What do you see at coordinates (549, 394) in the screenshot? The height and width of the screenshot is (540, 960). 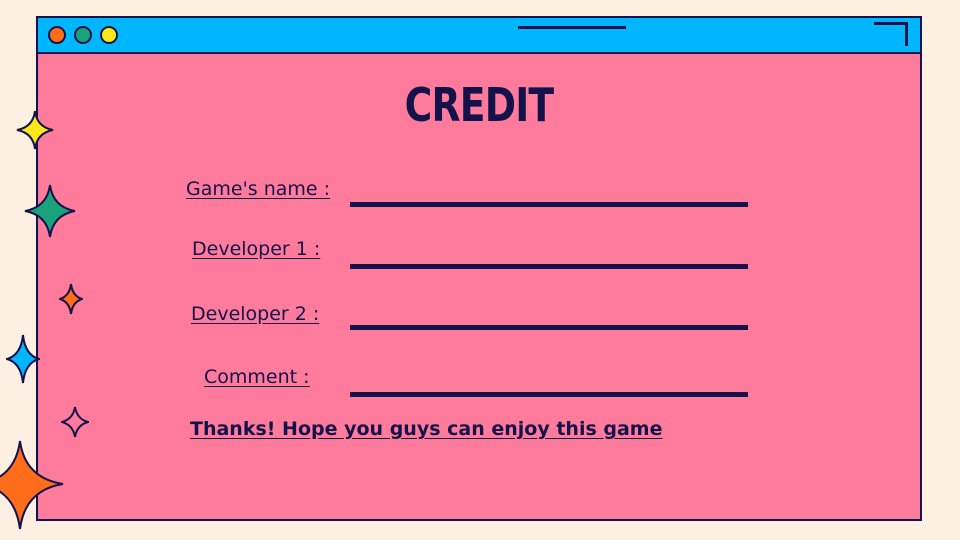 I see `comment-field` at bounding box center [549, 394].